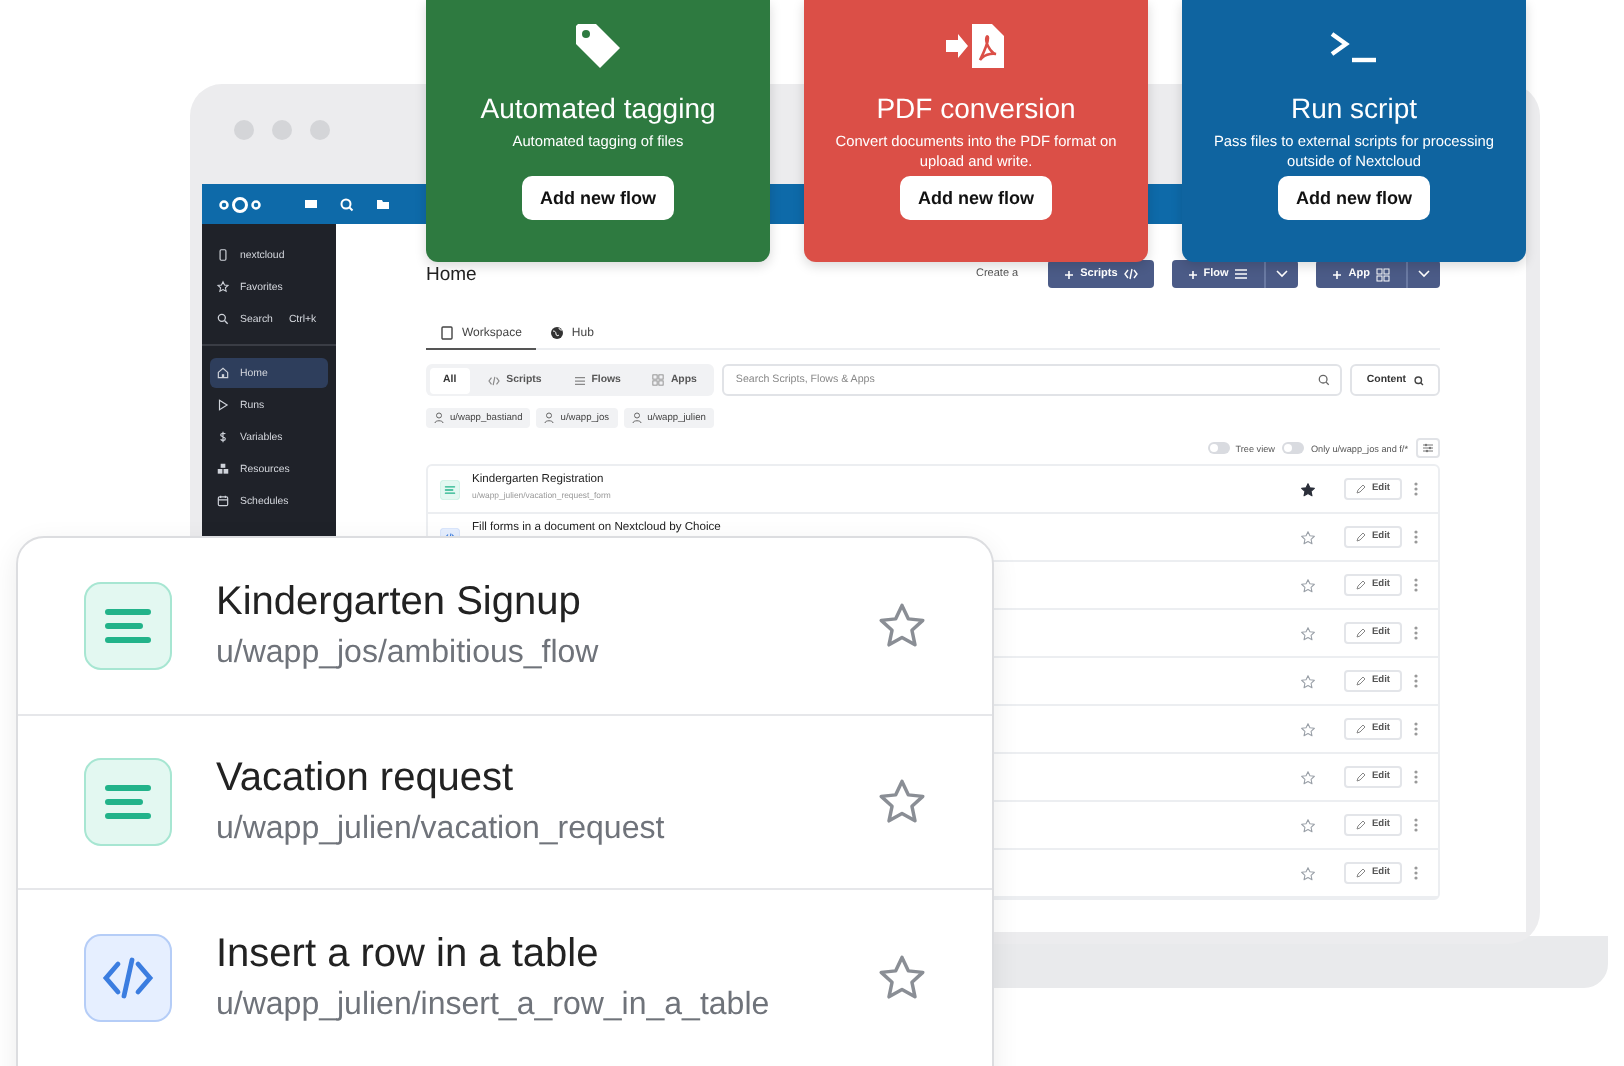 This screenshot has width=1624, height=1066. Describe the element at coordinates (452, 274) in the screenshot. I see `page-title: Home` at that location.